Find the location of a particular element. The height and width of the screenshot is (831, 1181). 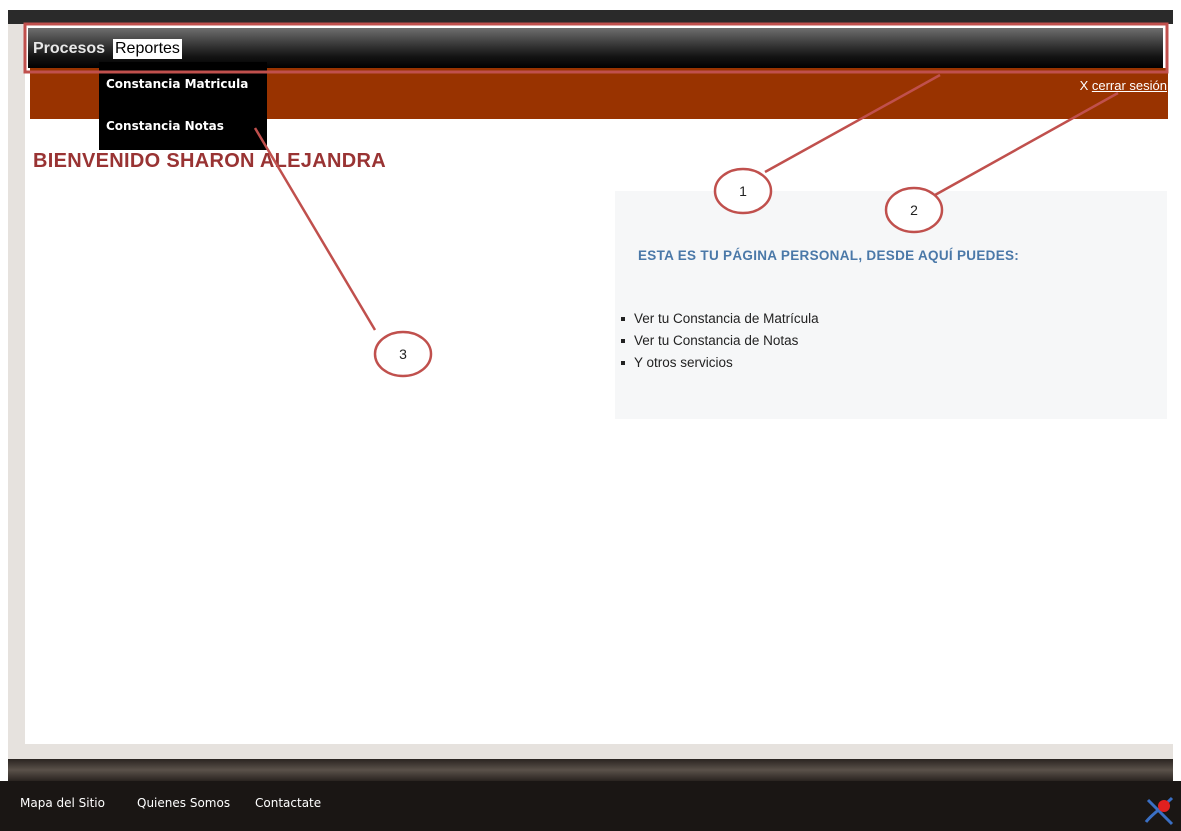

callout-number-1: 1 is located at coordinates (743, 191).